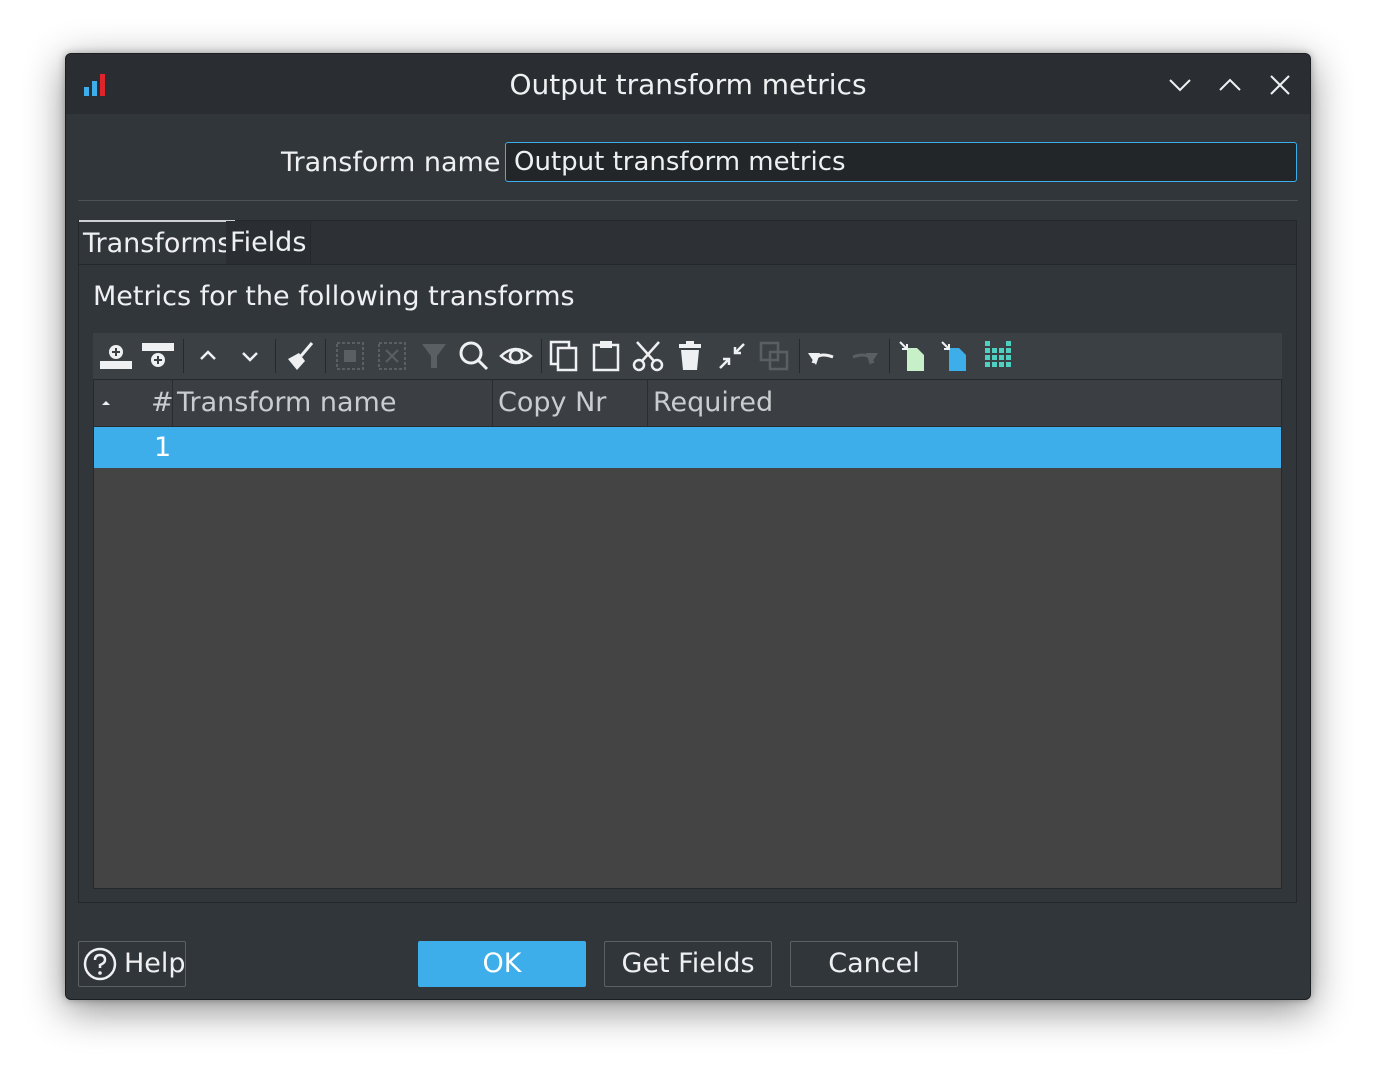 This screenshot has height=1076, width=1374. I want to click on column-header-number: #, so click(162, 403).